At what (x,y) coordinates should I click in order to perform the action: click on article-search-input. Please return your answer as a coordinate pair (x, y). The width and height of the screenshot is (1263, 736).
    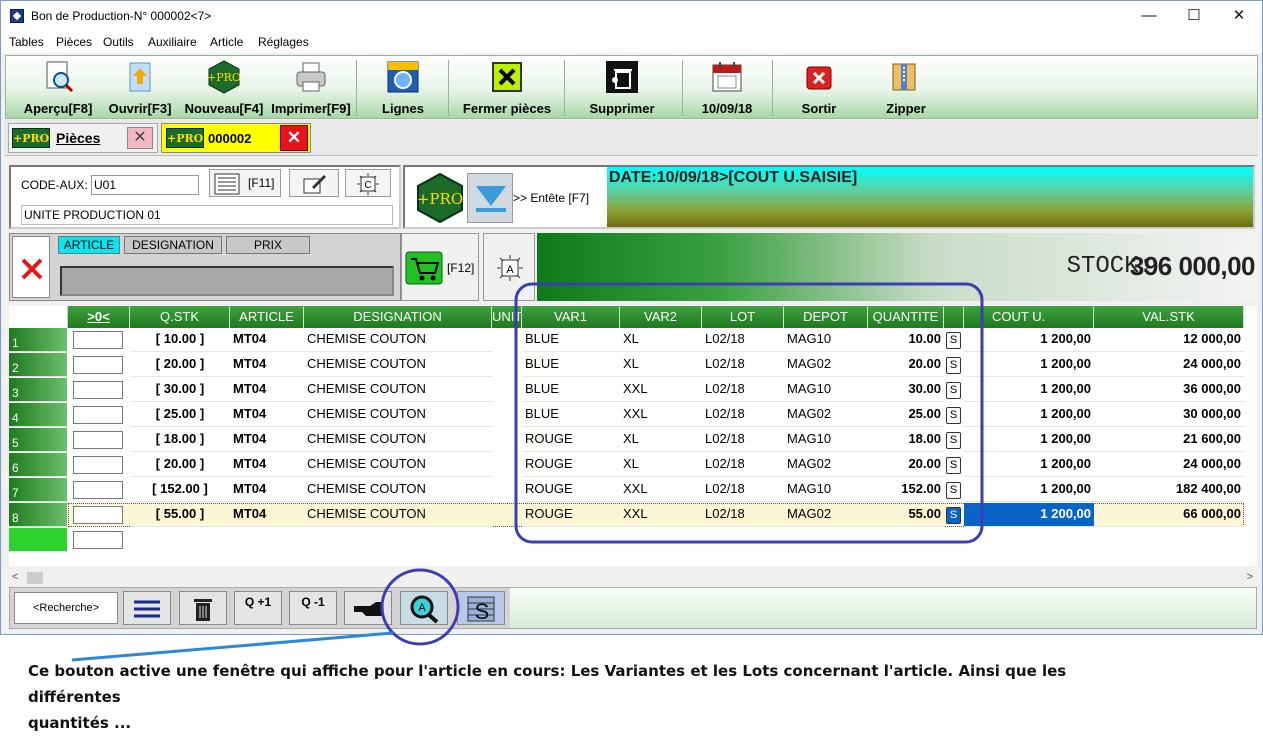
    Looking at the image, I should click on (227, 281).